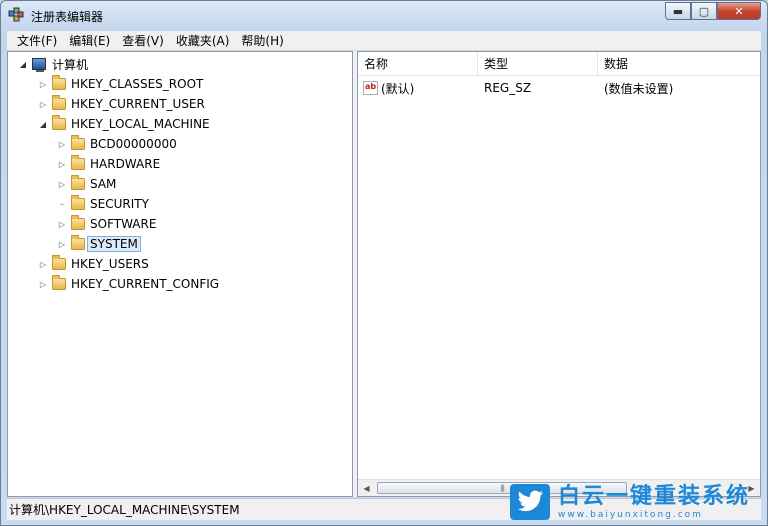 The height and width of the screenshot is (526, 768). What do you see at coordinates (262, 40) in the screenshot?
I see `menu-help: 帮助(H)` at bounding box center [262, 40].